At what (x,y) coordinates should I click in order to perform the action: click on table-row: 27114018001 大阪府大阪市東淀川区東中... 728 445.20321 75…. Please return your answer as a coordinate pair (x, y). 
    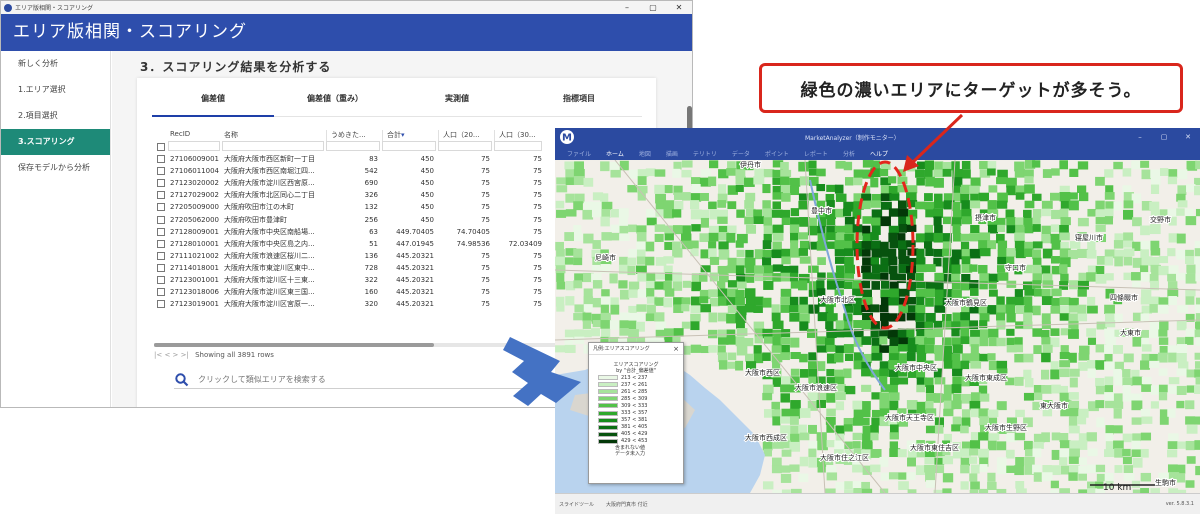
    Looking at the image, I should click on (359, 268).